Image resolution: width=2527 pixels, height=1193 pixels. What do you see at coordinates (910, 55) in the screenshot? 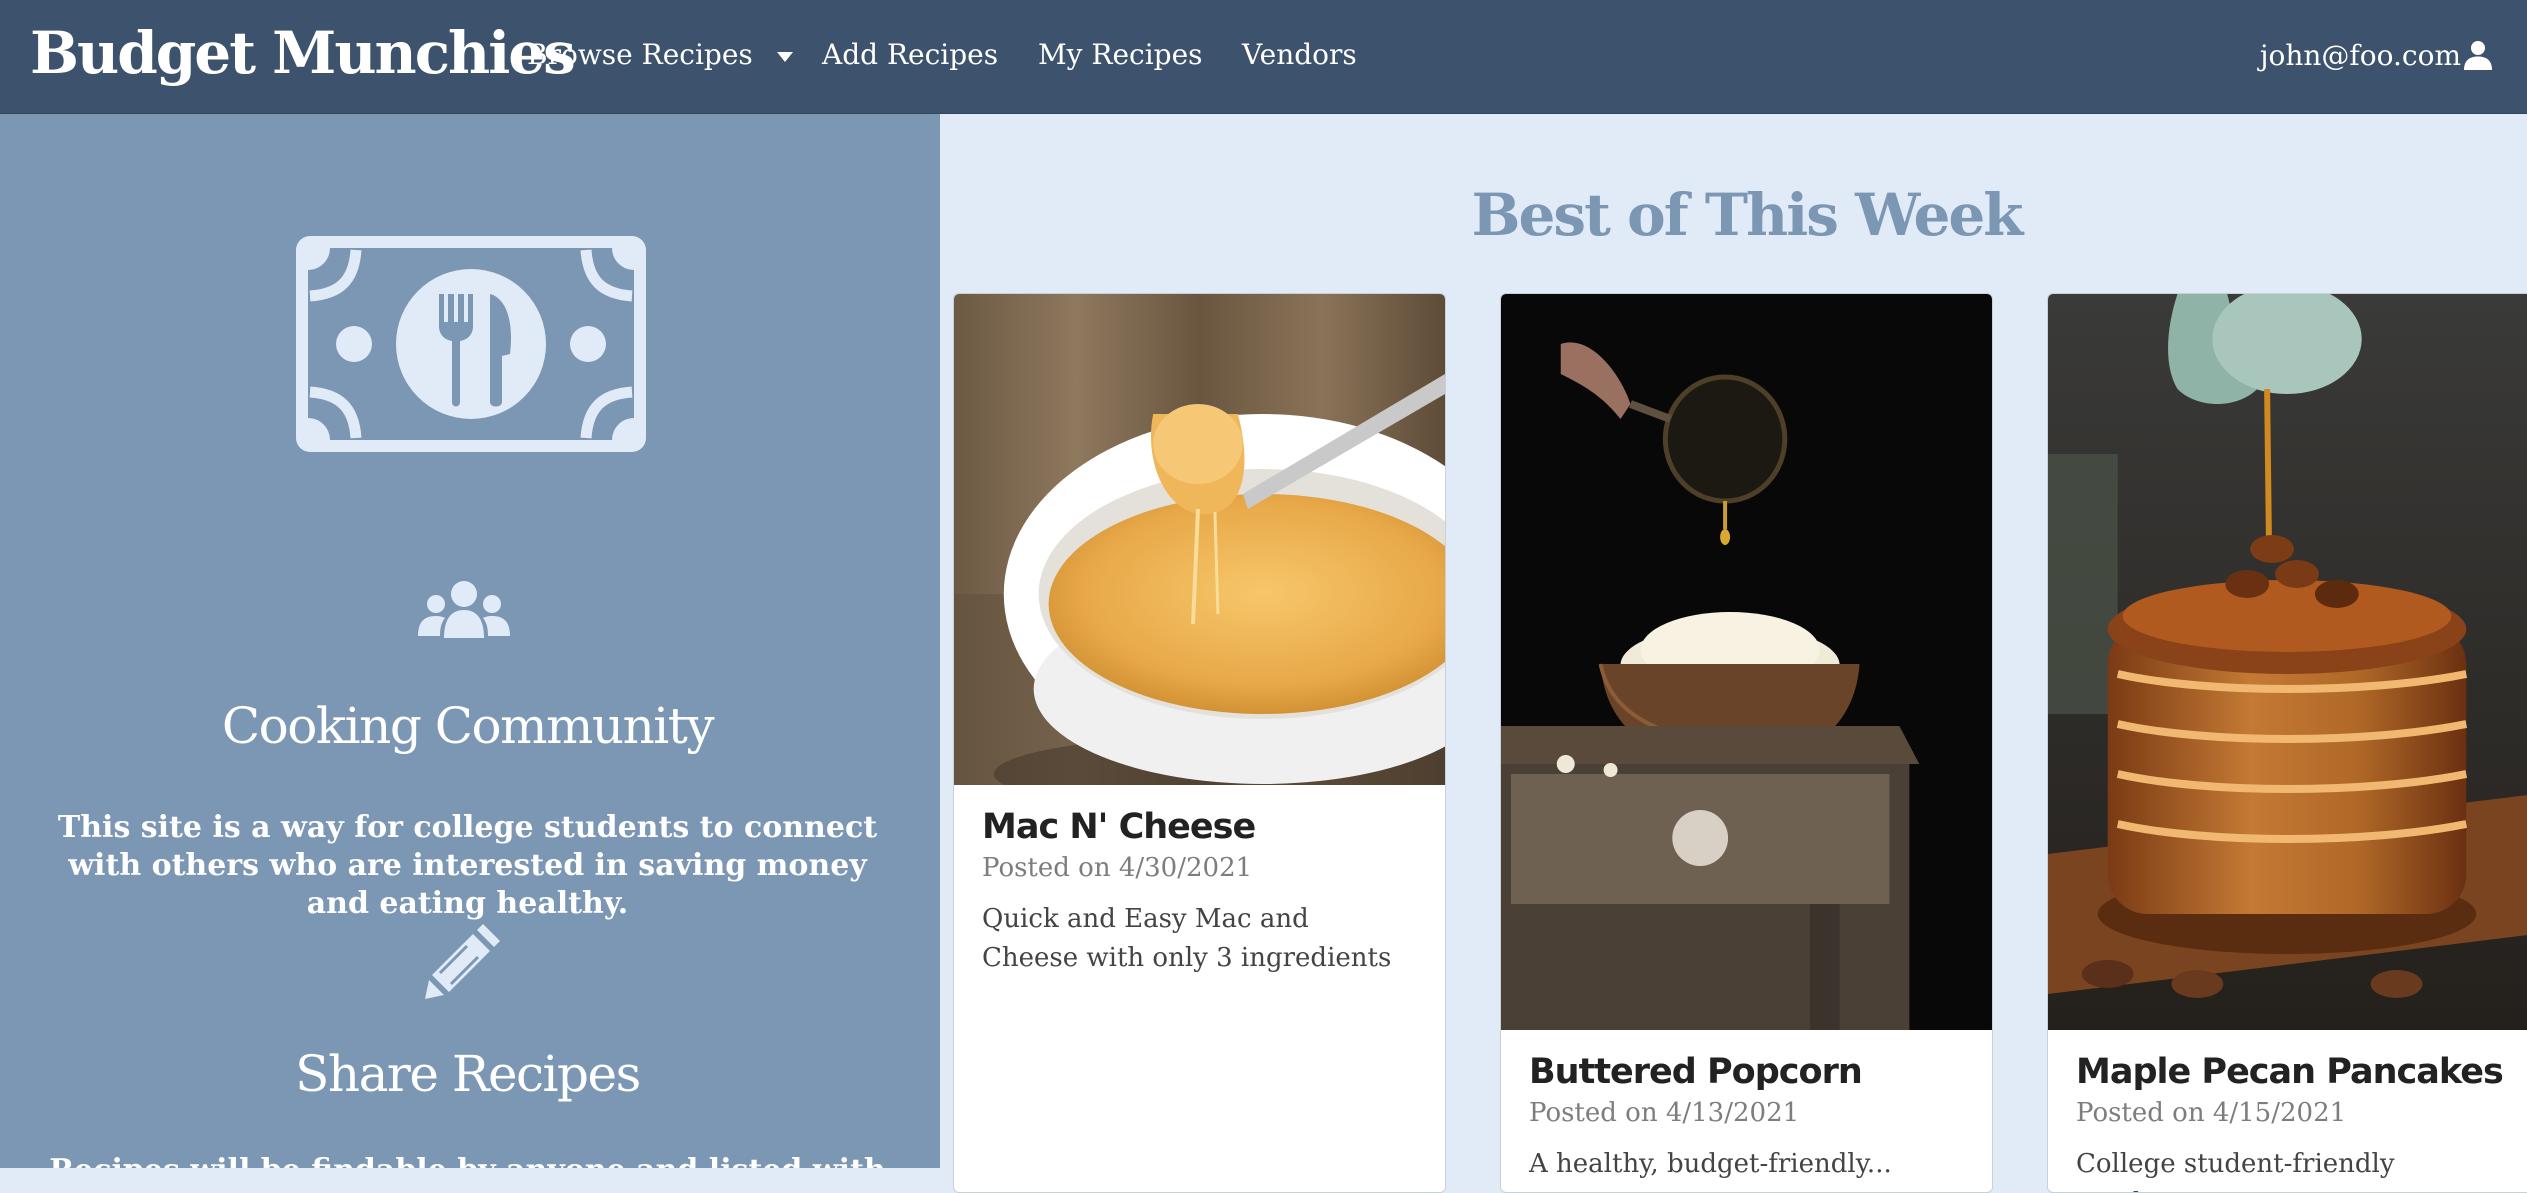
I see `nav-add-recipes: Add Recipes` at bounding box center [910, 55].